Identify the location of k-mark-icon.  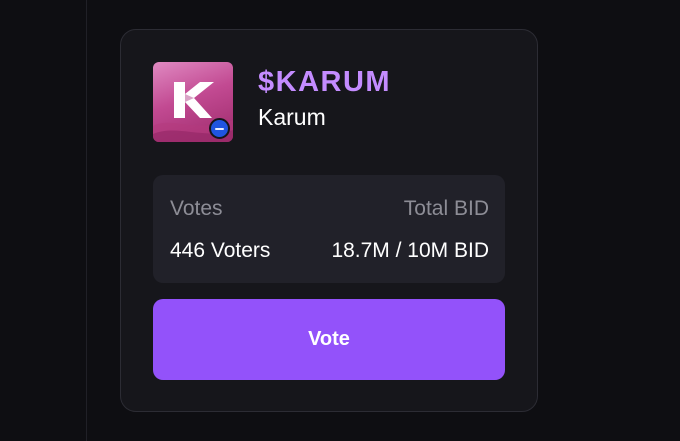
(194, 100).